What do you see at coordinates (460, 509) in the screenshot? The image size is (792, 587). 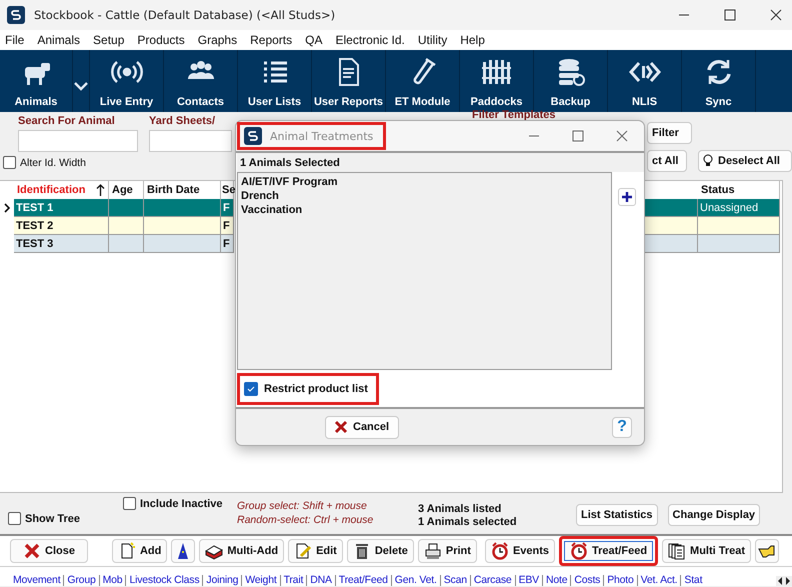 I see `count-text: 3 Animals listed` at bounding box center [460, 509].